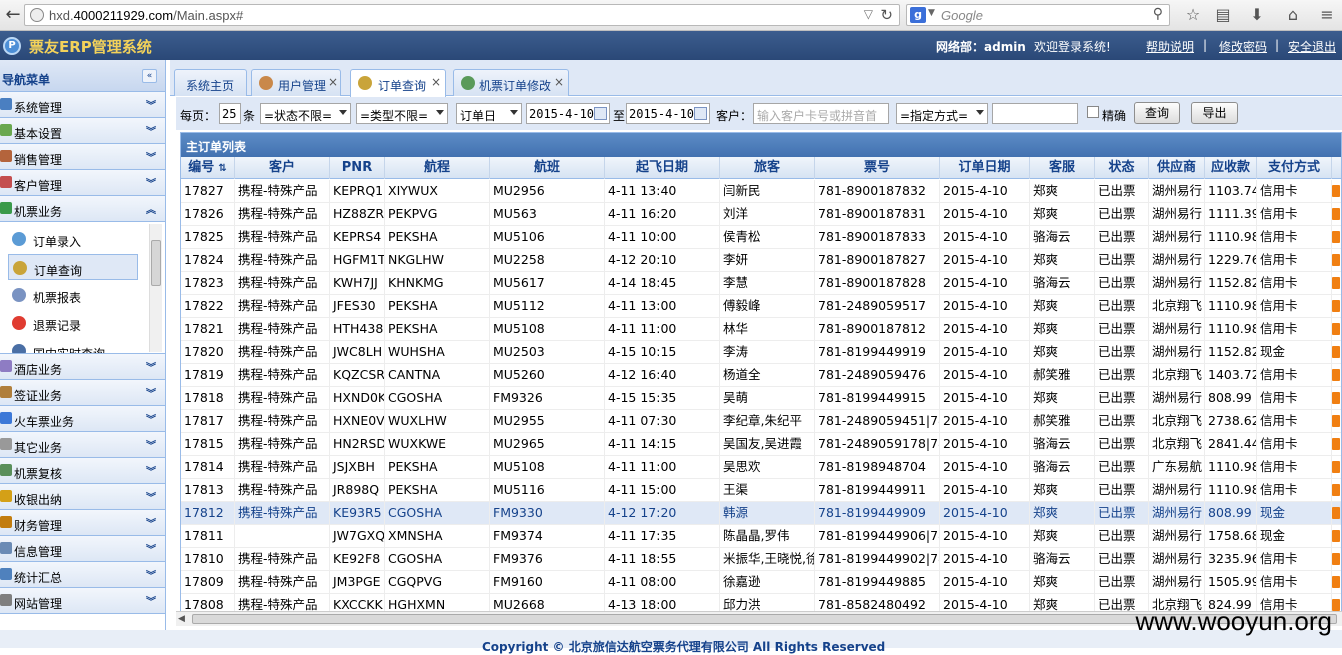  What do you see at coordinates (13, 15) in the screenshot?
I see `back-arrow-icon: ←` at bounding box center [13, 15].